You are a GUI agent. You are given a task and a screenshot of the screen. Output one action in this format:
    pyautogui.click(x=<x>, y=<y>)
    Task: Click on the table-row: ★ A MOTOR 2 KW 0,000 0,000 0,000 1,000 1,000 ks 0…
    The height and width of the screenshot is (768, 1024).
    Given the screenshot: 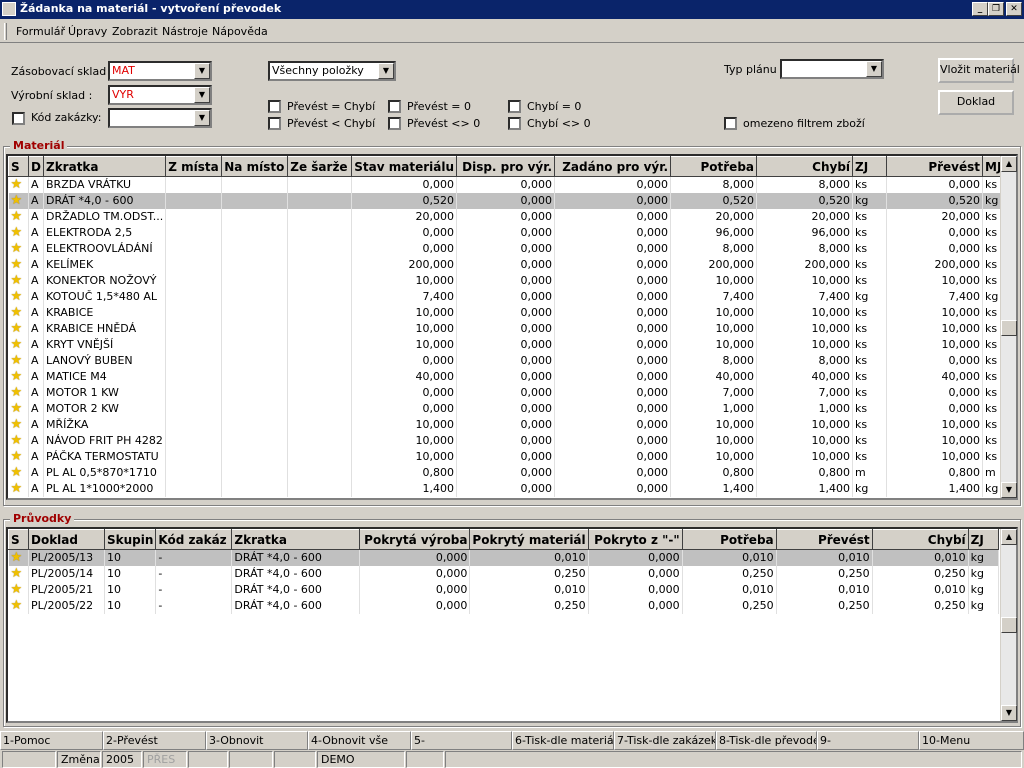 What is the action you would take?
    pyautogui.click(x=506, y=408)
    